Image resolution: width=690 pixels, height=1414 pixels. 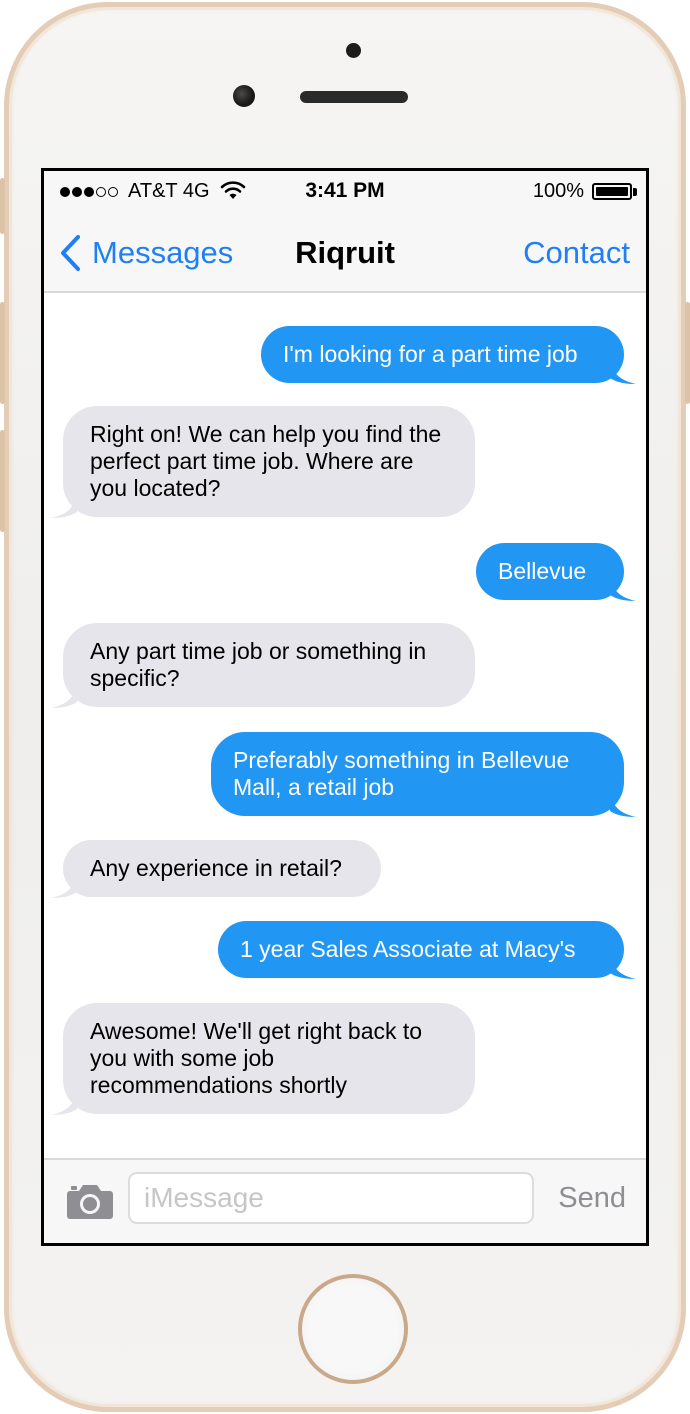 I want to click on front-camera, so click(x=244, y=96).